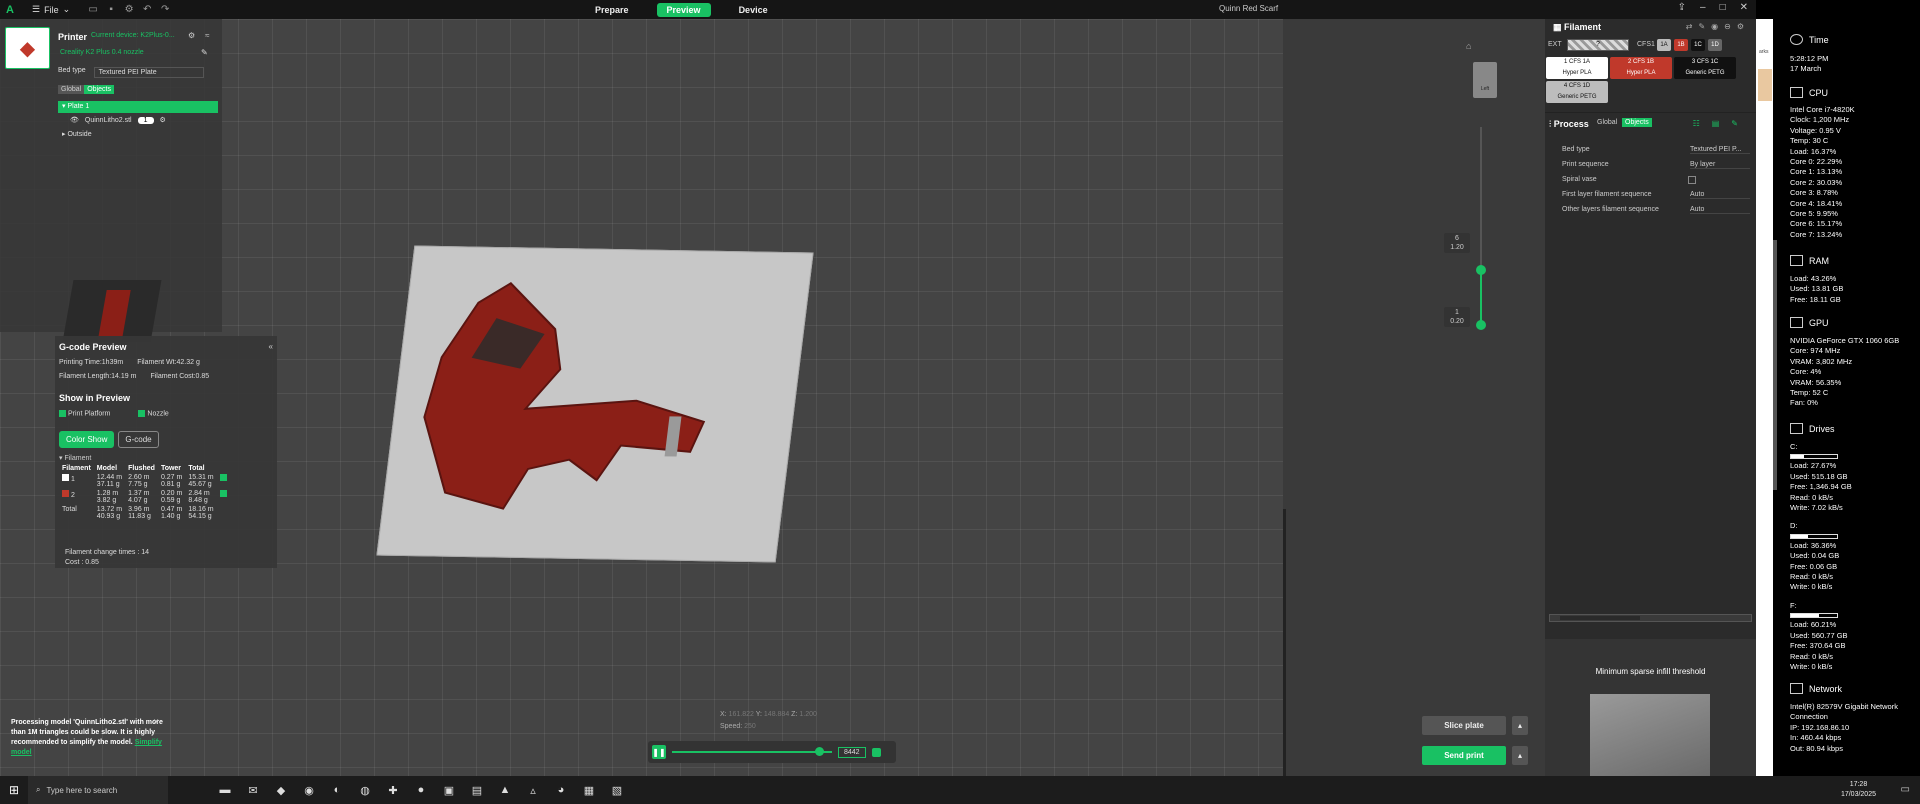 The width and height of the screenshot is (1920, 804). What do you see at coordinates (171, 481) in the screenshot?
I see `tower-usage: 0.27 m 0.81 g` at bounding box center [171, 481].